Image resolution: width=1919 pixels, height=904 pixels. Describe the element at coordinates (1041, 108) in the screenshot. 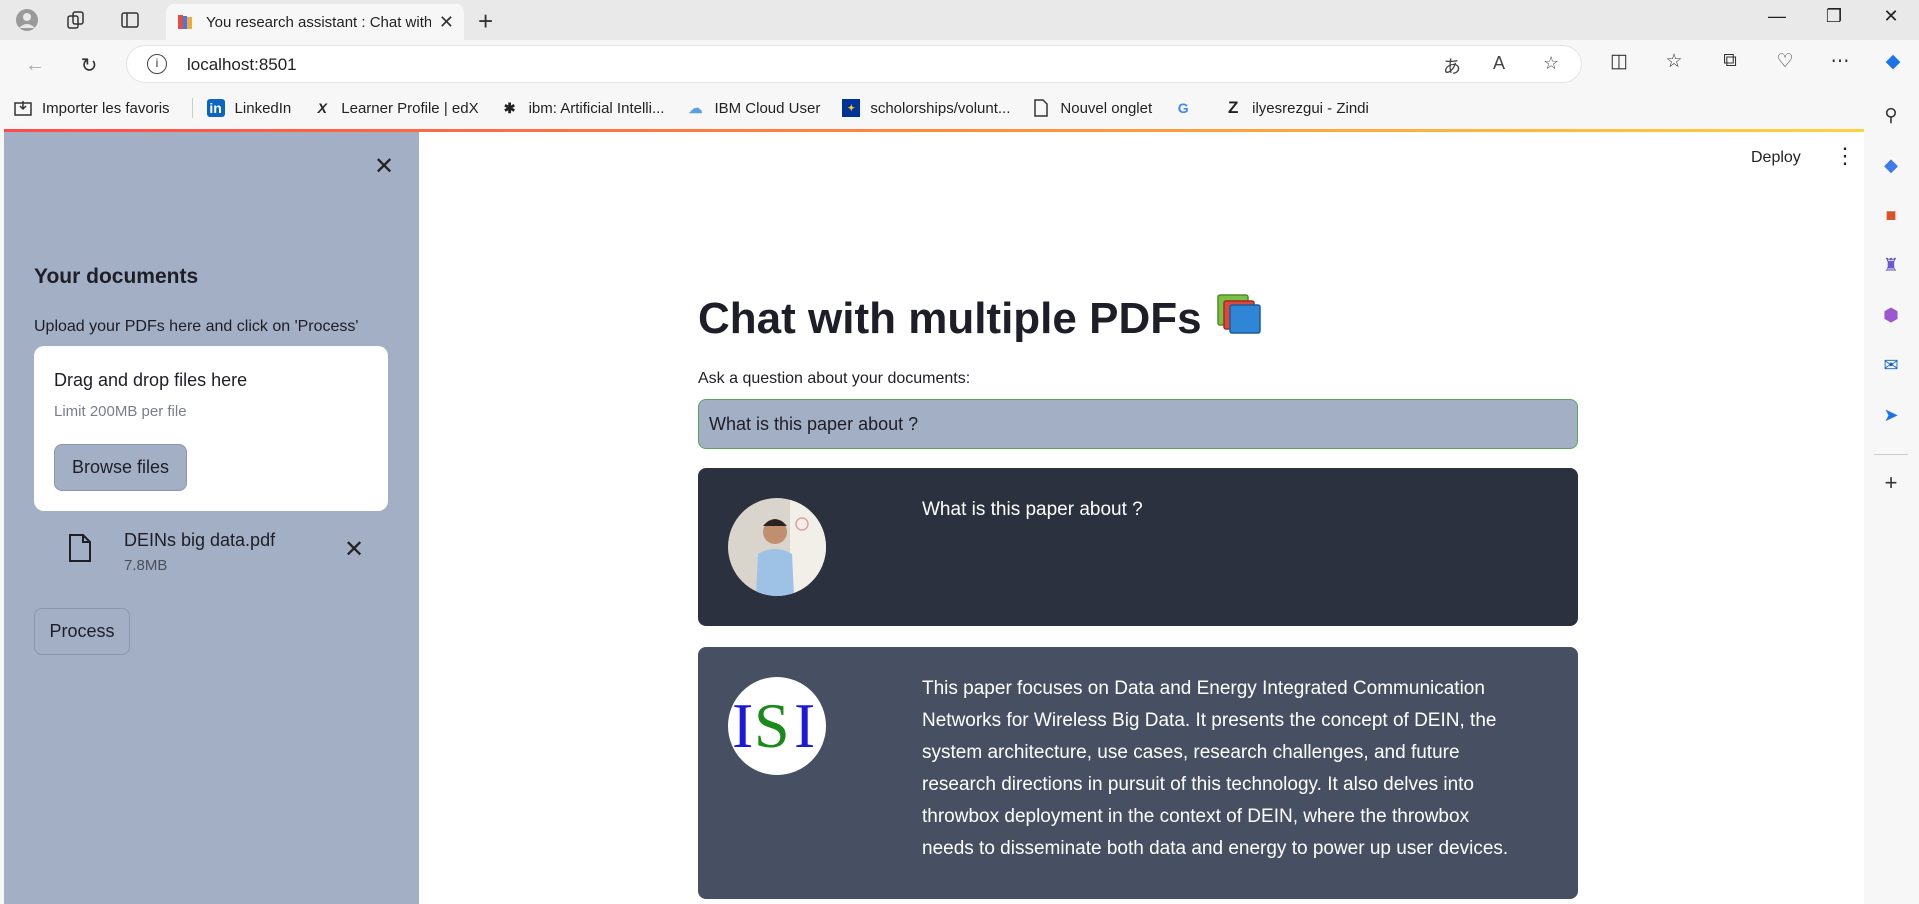

I see `page-icon` at that location.